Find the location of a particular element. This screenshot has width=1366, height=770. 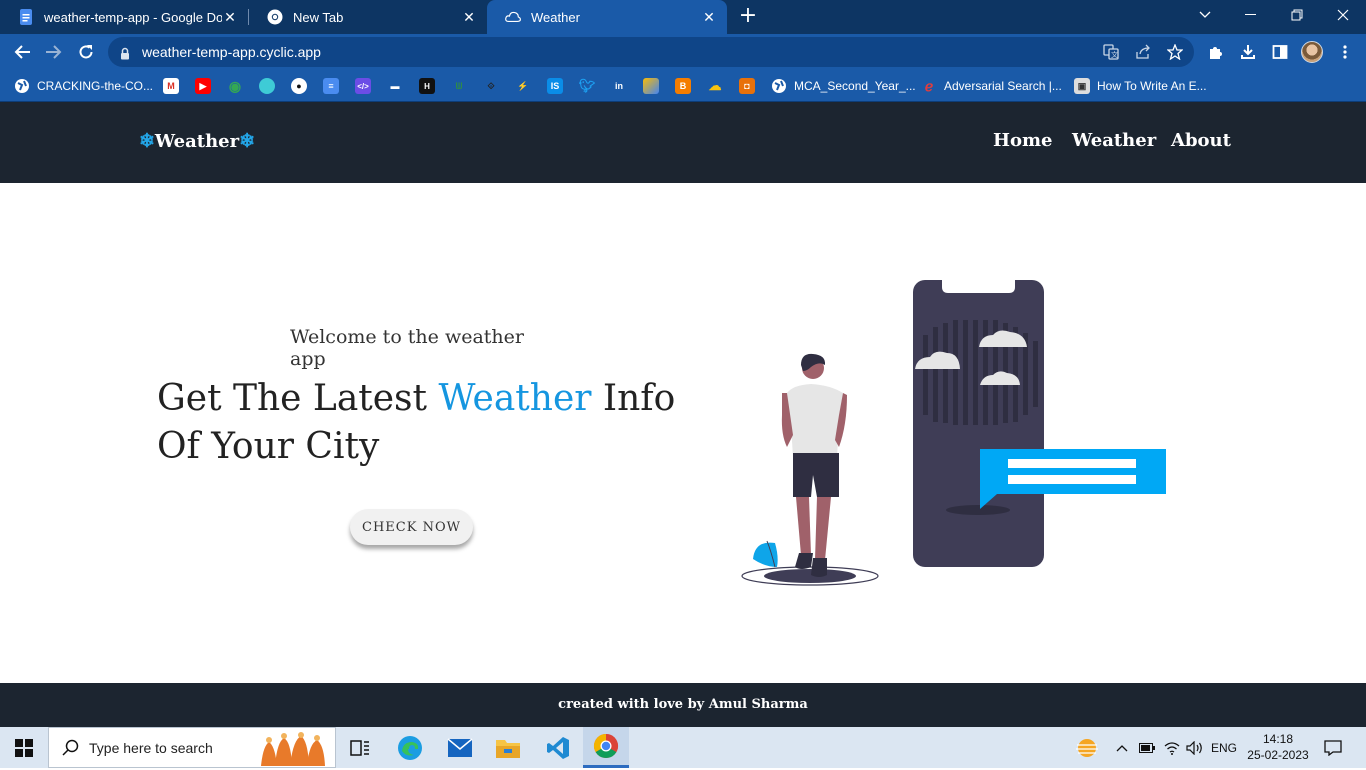

hero-title-accent: Weather is located at coordinates (515, 398).